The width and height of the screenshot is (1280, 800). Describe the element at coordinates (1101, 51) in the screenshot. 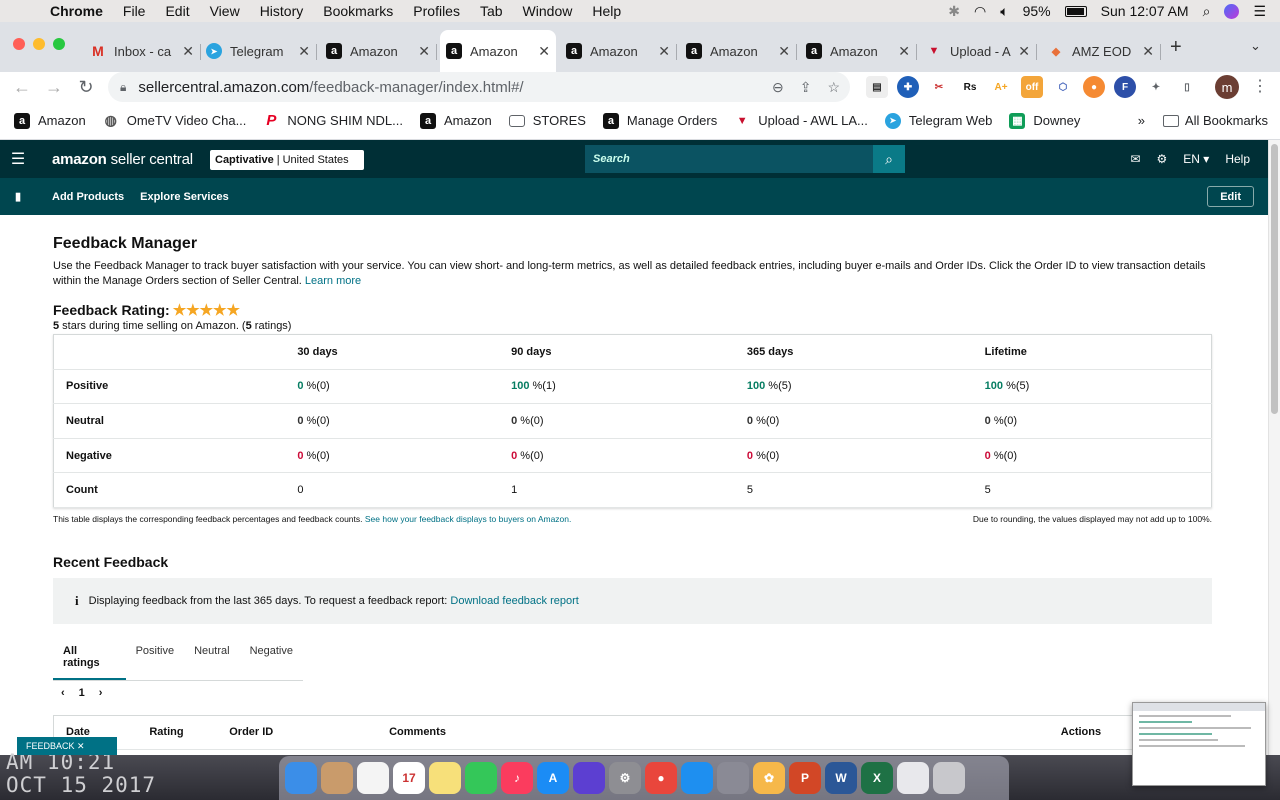

I see `browser-tab: ◆ AMZ EOD ✕` at that location.